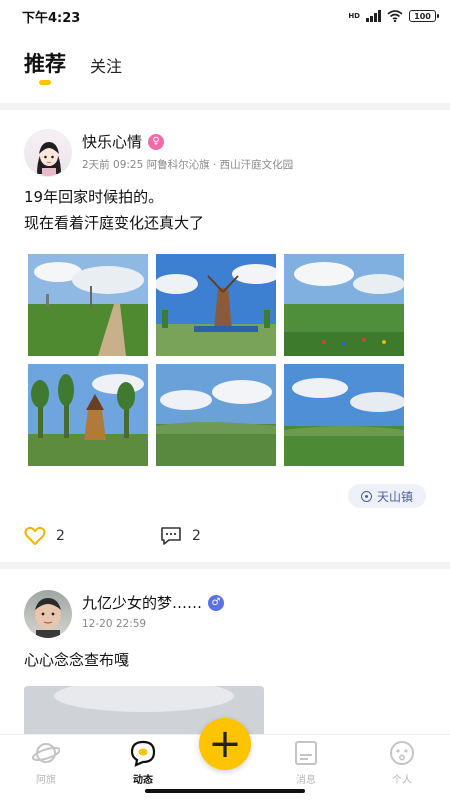 This screenshot has height=800, width=450. I want to click on post-username: 快乐心情 ♀, so click(123, 141).